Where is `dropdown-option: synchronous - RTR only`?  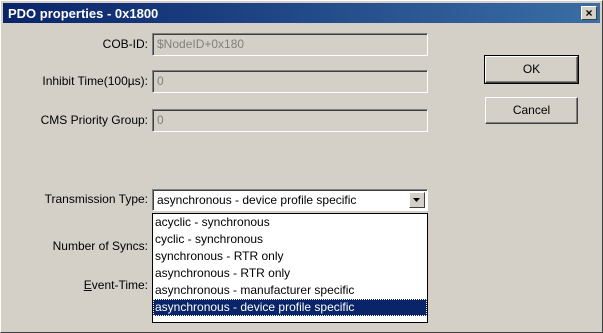
dropdown-option: synchronous - RTR only is located at coordinates (290, 256).